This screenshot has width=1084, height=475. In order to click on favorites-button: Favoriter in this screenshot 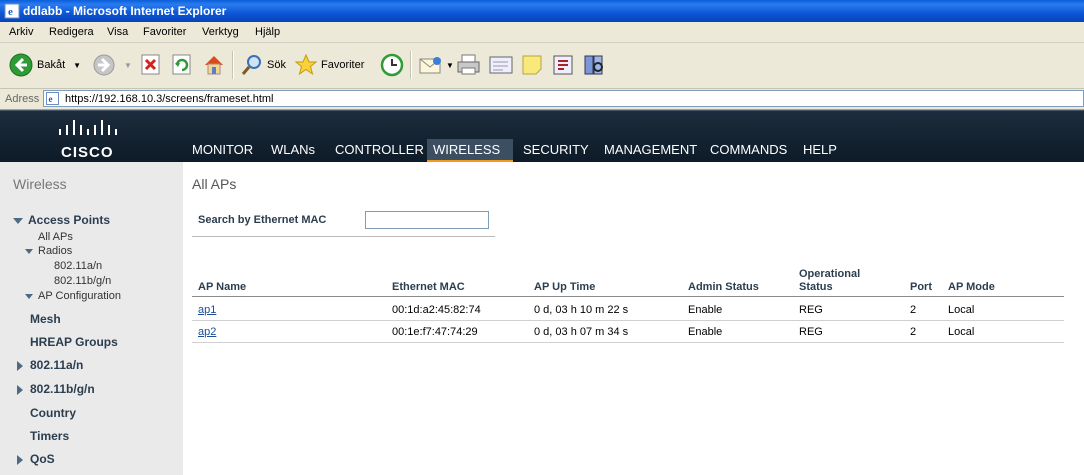, I will do `click(329, 65)`.